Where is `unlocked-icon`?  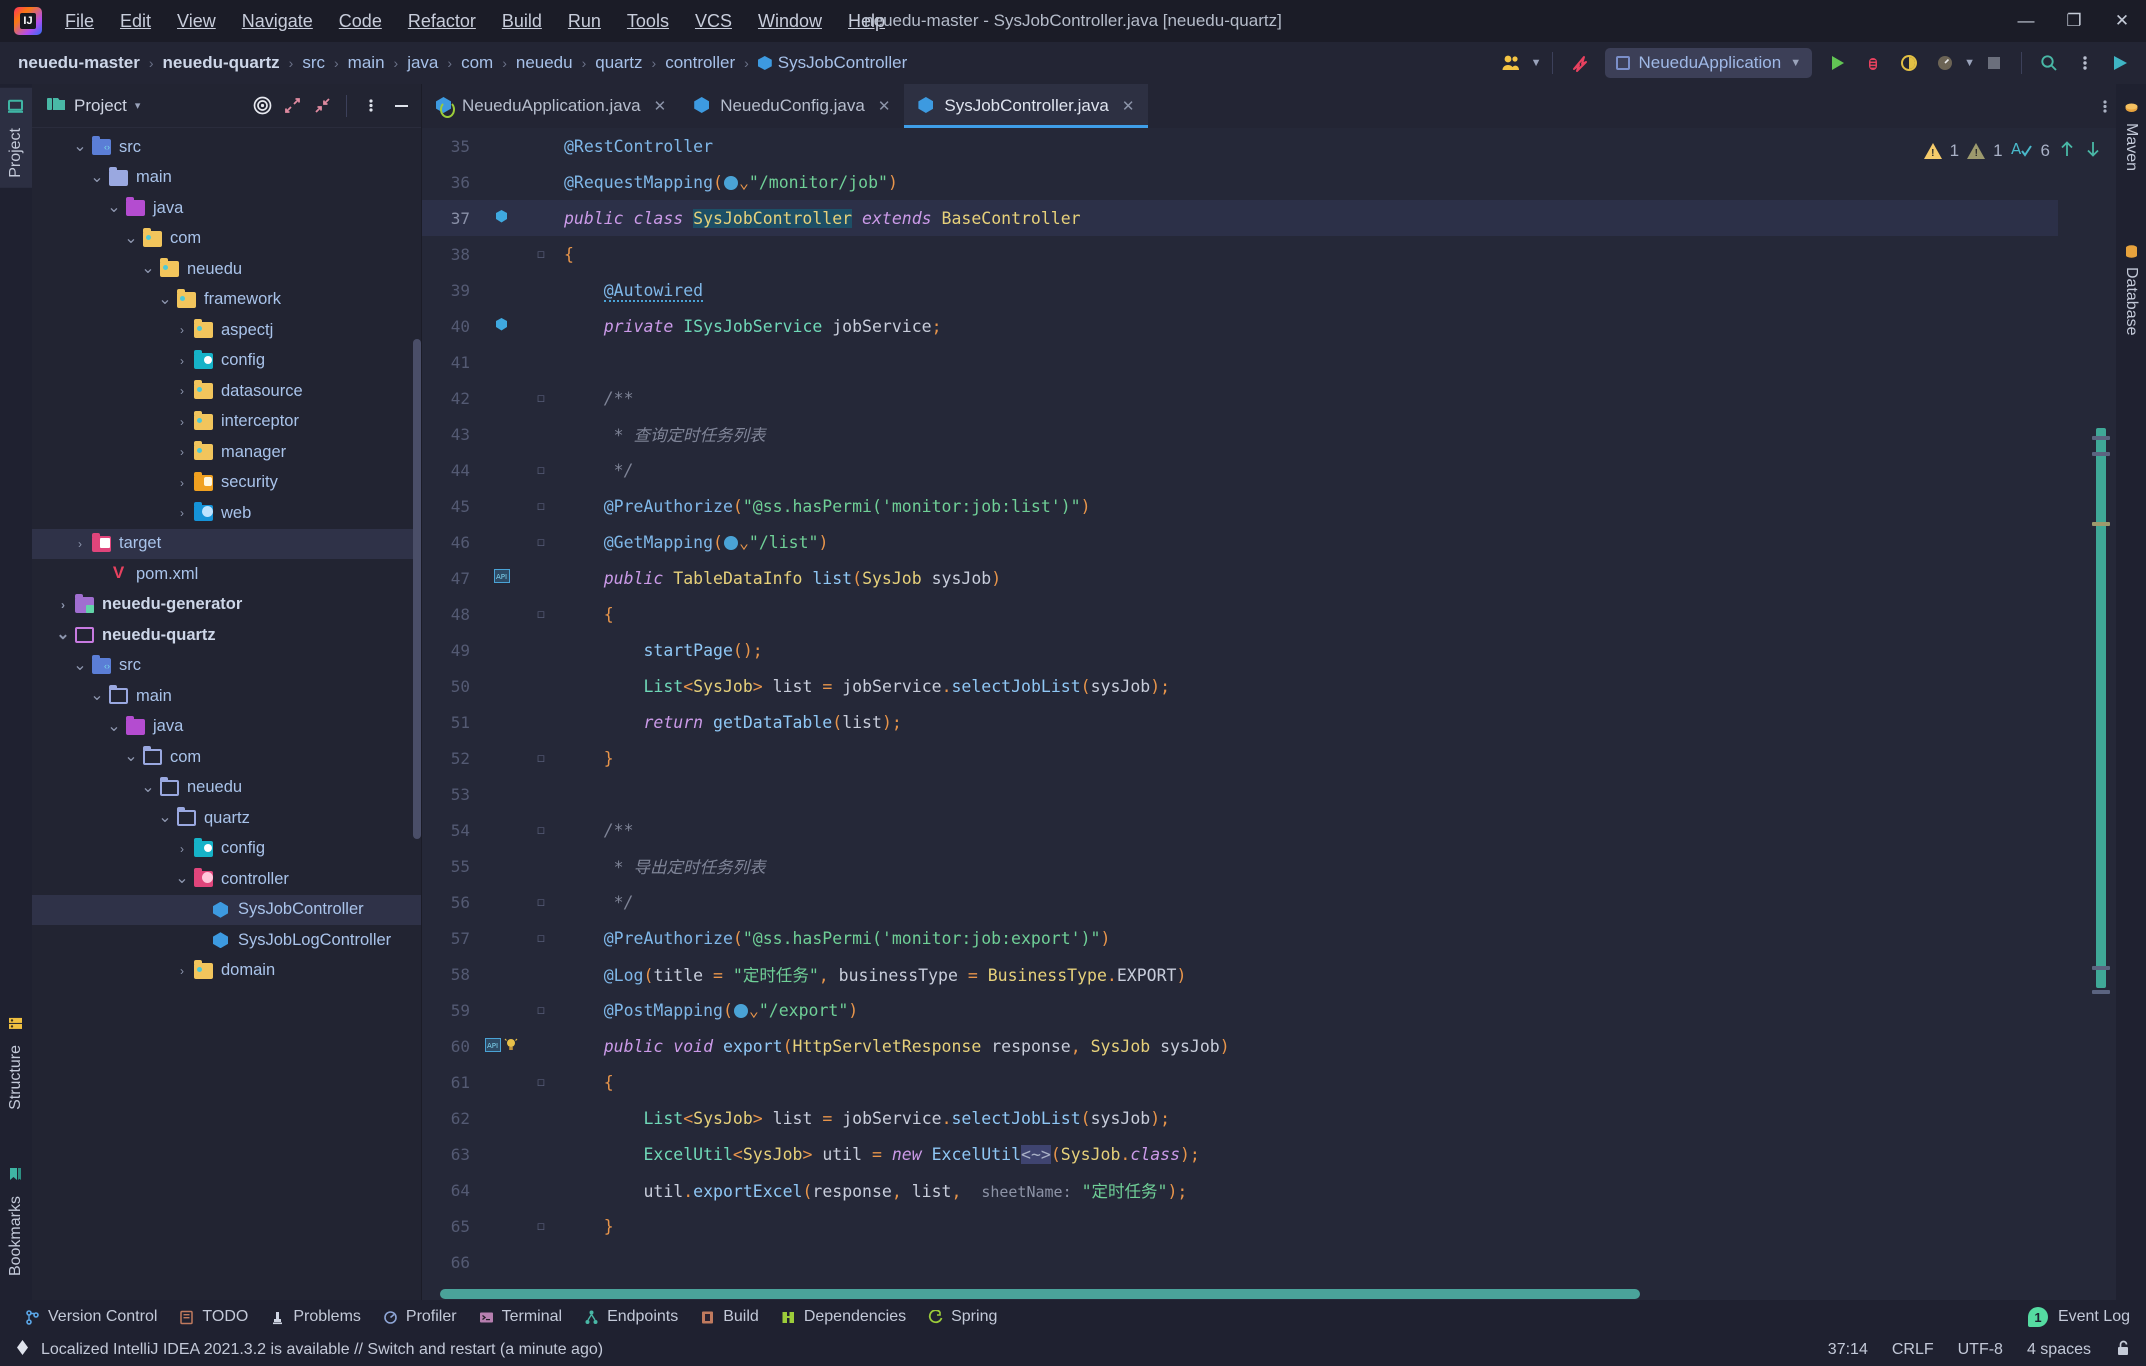 unlocked-icon is located at coordinates (2123, 1350).